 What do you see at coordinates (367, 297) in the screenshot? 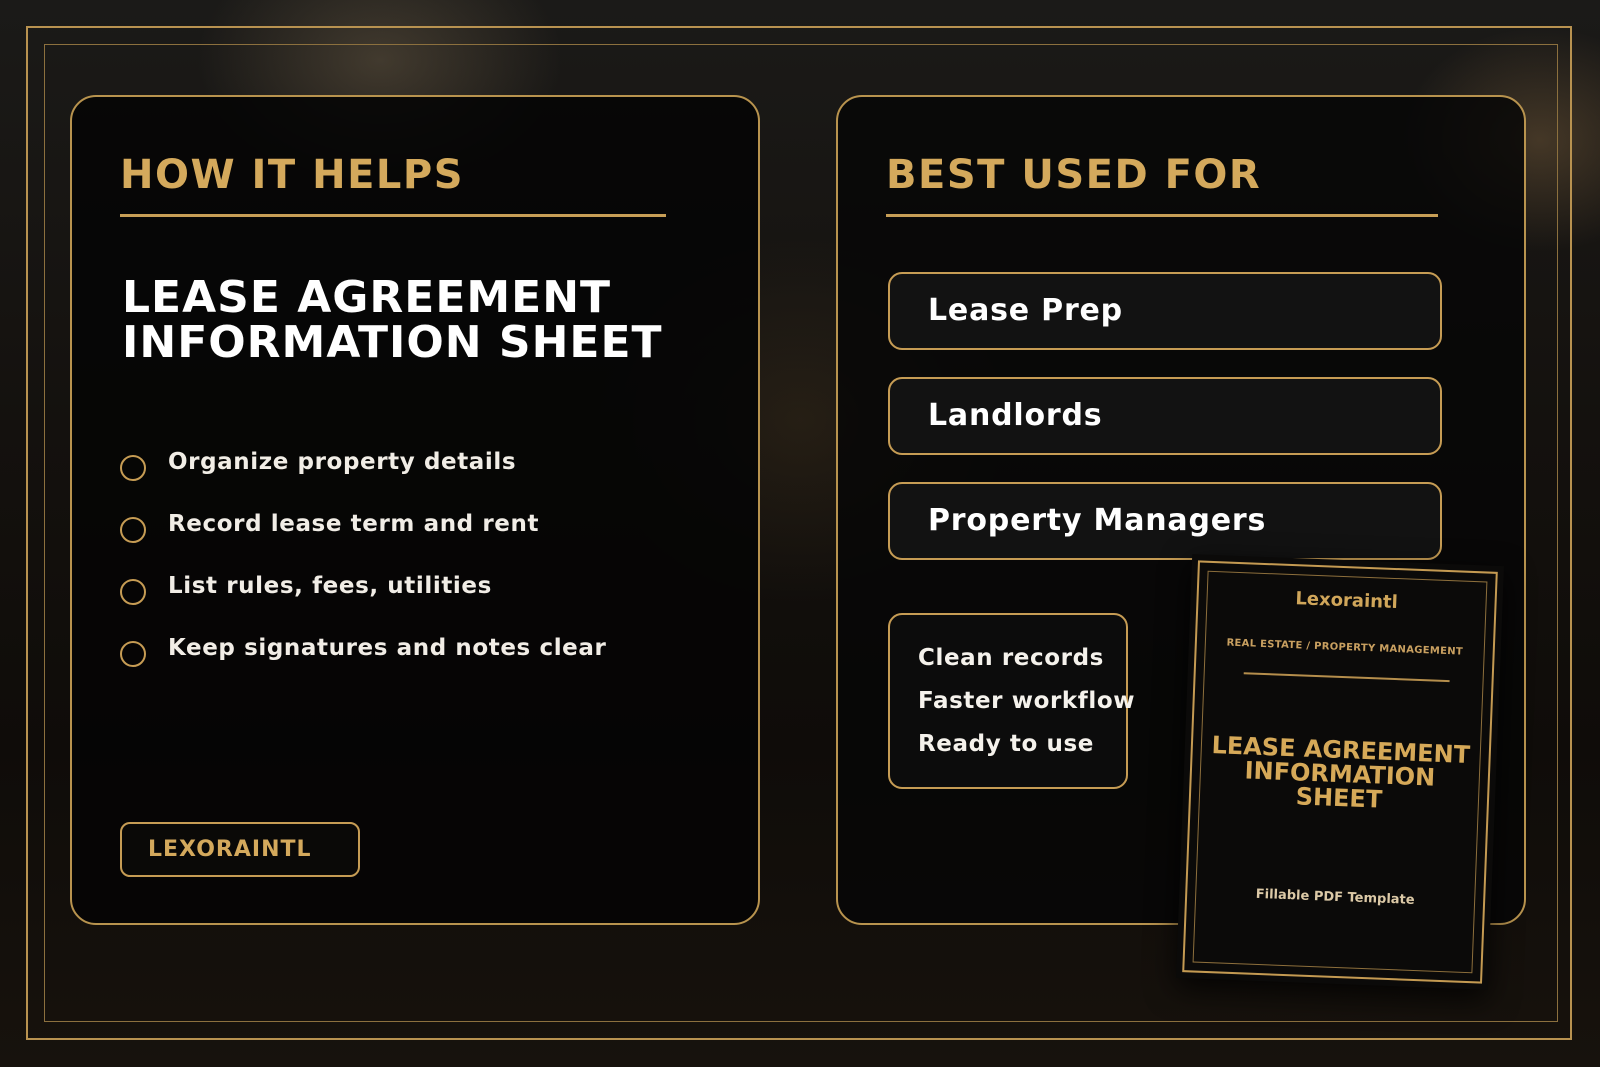
I see `document-title-line-1: LEASE AGREEMENT` at bounding box center [367, 297].